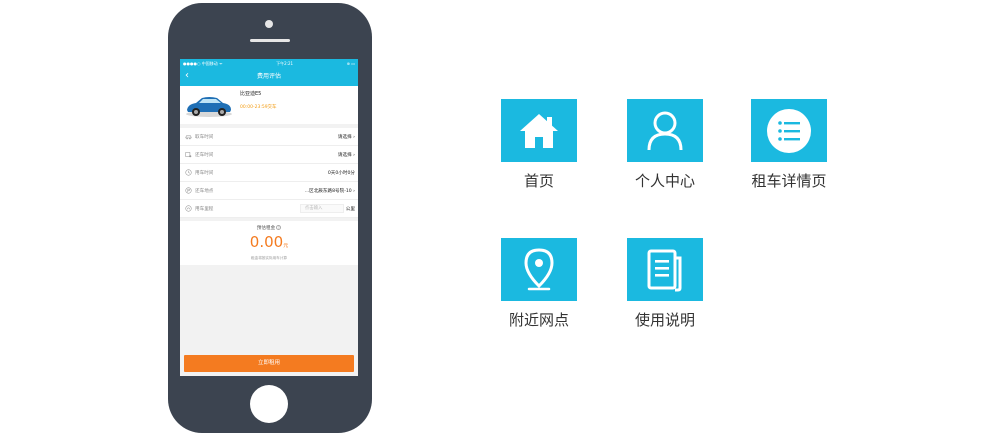 The width and height of the screenshot is (1000, 436). What do you see at coordinates (286, 246) in the screenshot?
I see `estimate-unit: 元` at bounding box center [286, 246].